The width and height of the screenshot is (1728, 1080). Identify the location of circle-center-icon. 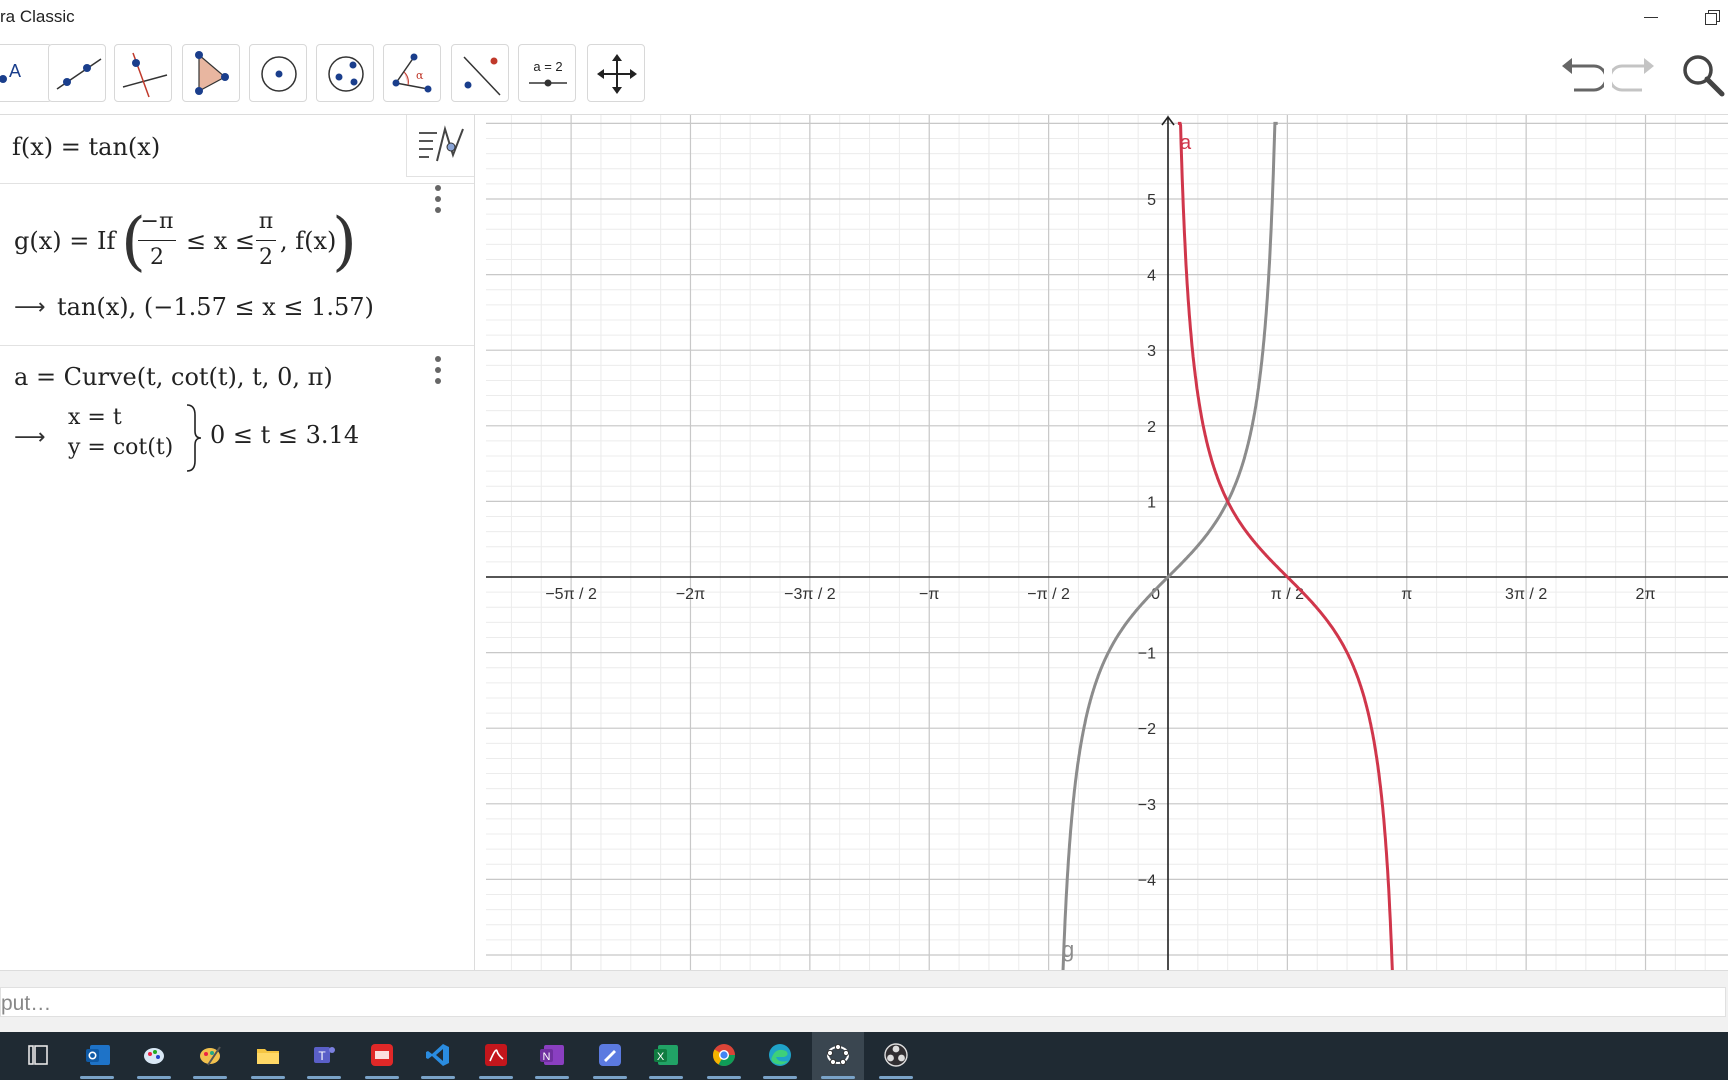
(279, 74).